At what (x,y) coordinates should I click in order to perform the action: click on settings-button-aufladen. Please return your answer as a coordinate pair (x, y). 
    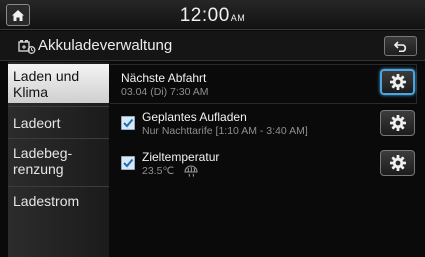
    Looking at the image, I should click on (397, 123).